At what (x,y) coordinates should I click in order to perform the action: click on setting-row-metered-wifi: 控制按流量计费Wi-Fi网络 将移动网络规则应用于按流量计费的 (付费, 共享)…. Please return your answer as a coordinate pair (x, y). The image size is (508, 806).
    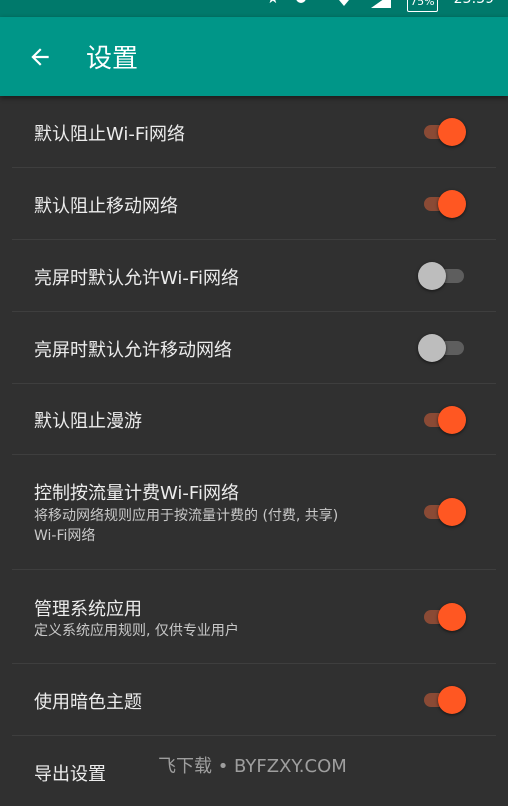
    Looking at the image, I should click on (254, 512).